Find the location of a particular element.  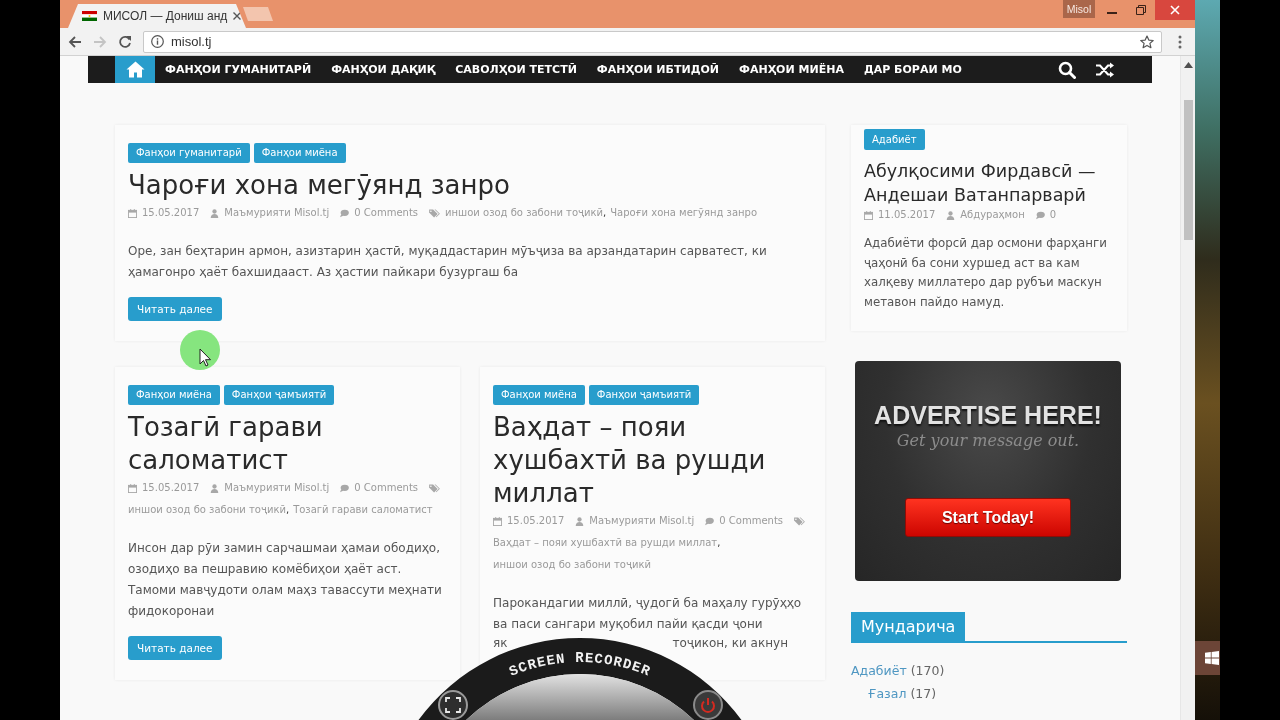

start-button is located at coordinates (1207, 658).